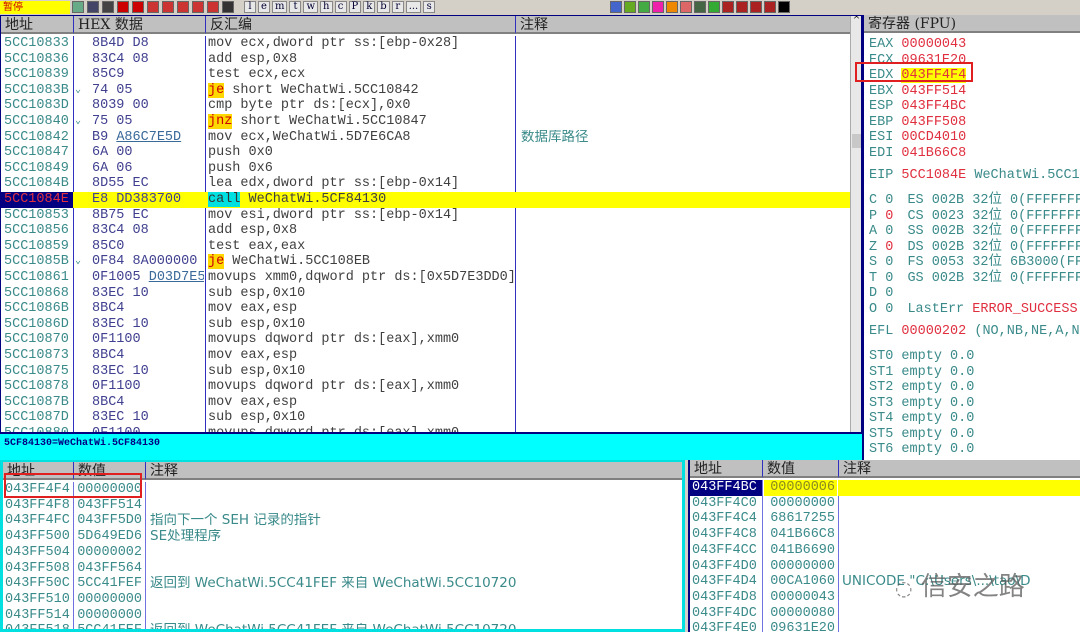  What do you see at coordinates (426, 90) in the screenshot?
I see `disasm-row: 5CC1083B ⌄ 74 05 je short WeChatWi.5CC10842` at bounding box center [426, 90].